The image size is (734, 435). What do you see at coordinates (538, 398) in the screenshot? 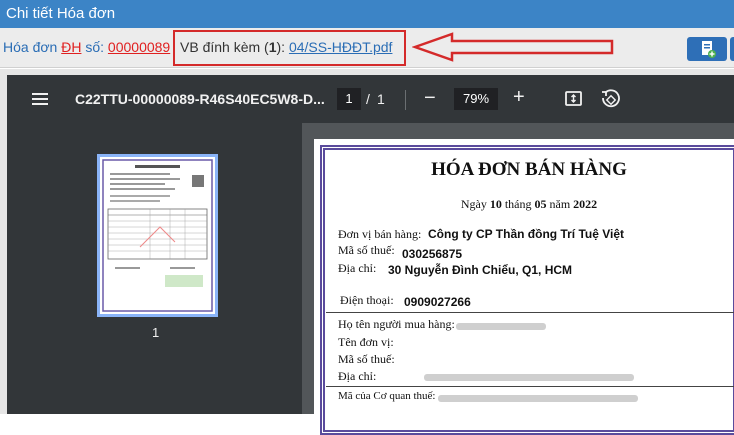
I see `redacted-agency-code` at bounding box center [538, 398].